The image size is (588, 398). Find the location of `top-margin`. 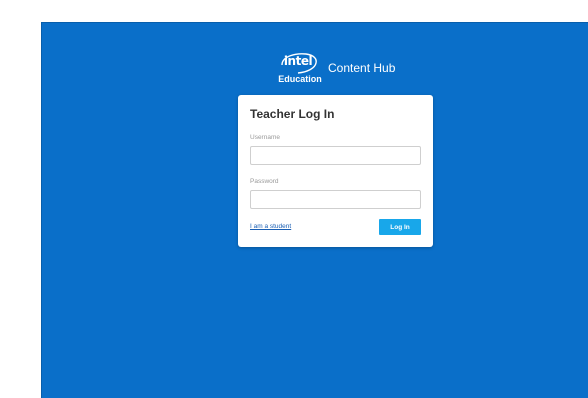

top-margin is located at coordinates (294, 11).